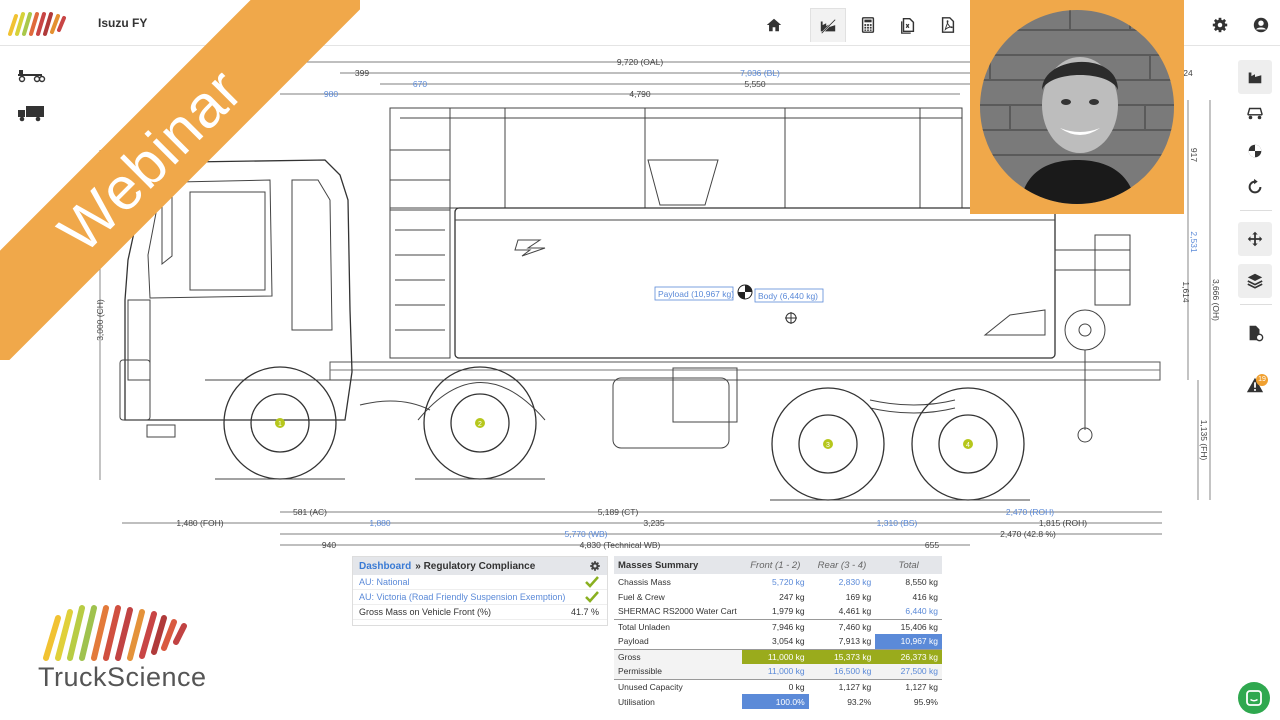  What do you see at coordinates (44, 24) in the screenshot?
I see `truckscience-logo-icon` at bounding box center [44, 24].